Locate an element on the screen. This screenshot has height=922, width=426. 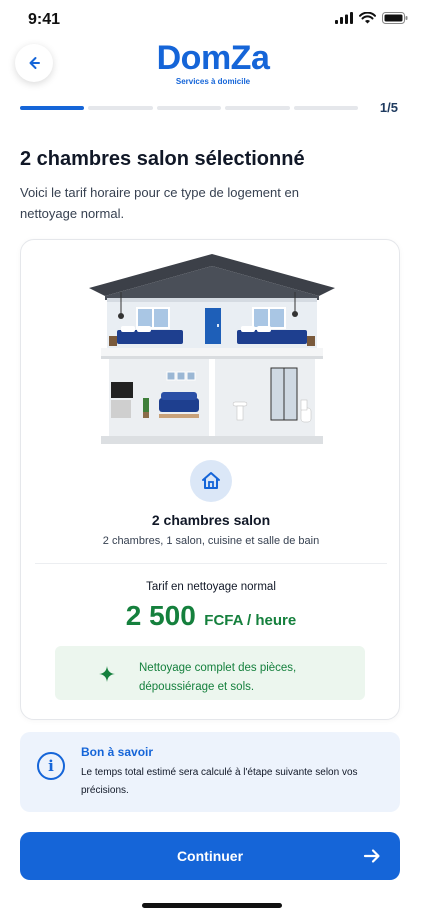
room-title: 2 chambres salon is located at coordinates (211, 520).